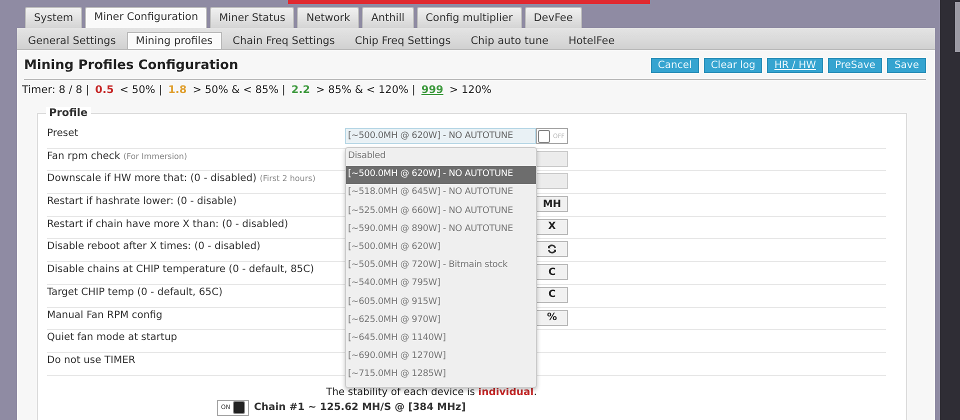 The image size is (960, 420). I want to click on unit-label: X, so click(552, 226).